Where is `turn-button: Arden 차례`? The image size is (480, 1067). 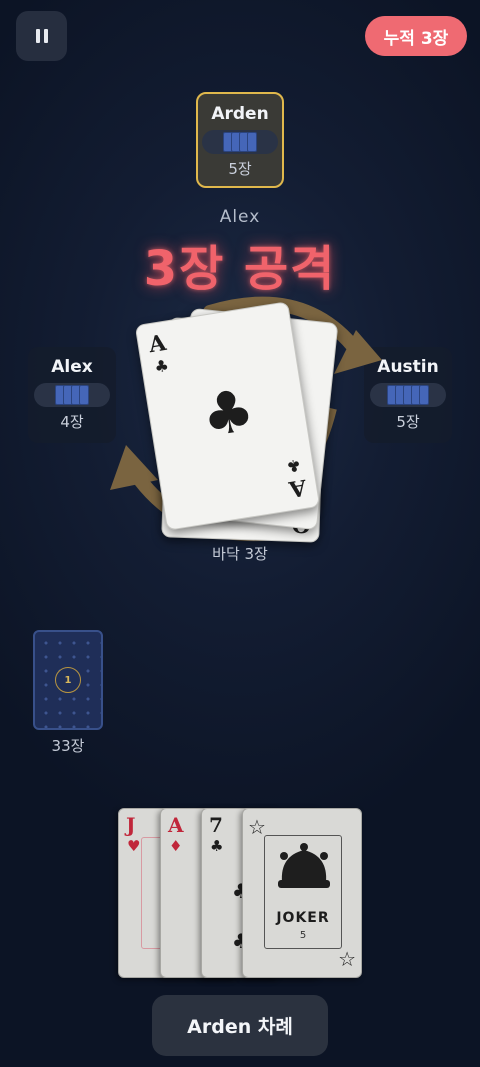 turn-button: Arden 차례 is located at coordinates (240, 1025).